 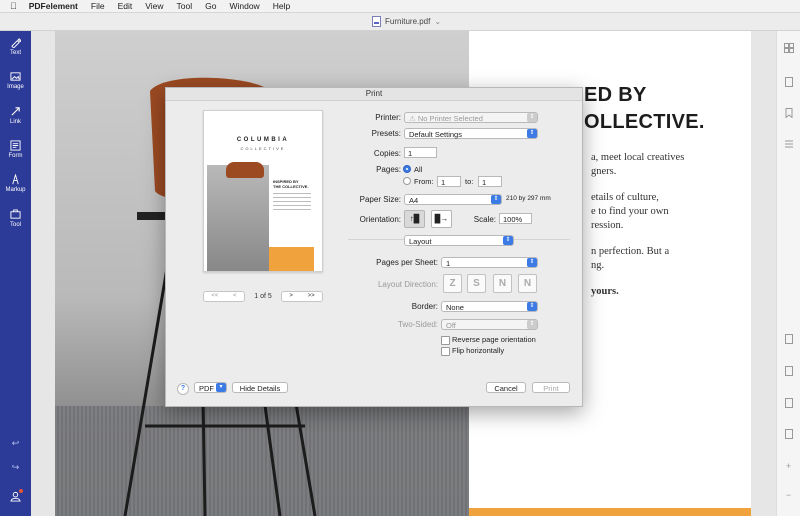 What do you see at coordinates (291, 184) in the screenshot?
I see `preview-heading: INSPIRED BY THE COLLECTIVE.` at bounding box center [291, 184].